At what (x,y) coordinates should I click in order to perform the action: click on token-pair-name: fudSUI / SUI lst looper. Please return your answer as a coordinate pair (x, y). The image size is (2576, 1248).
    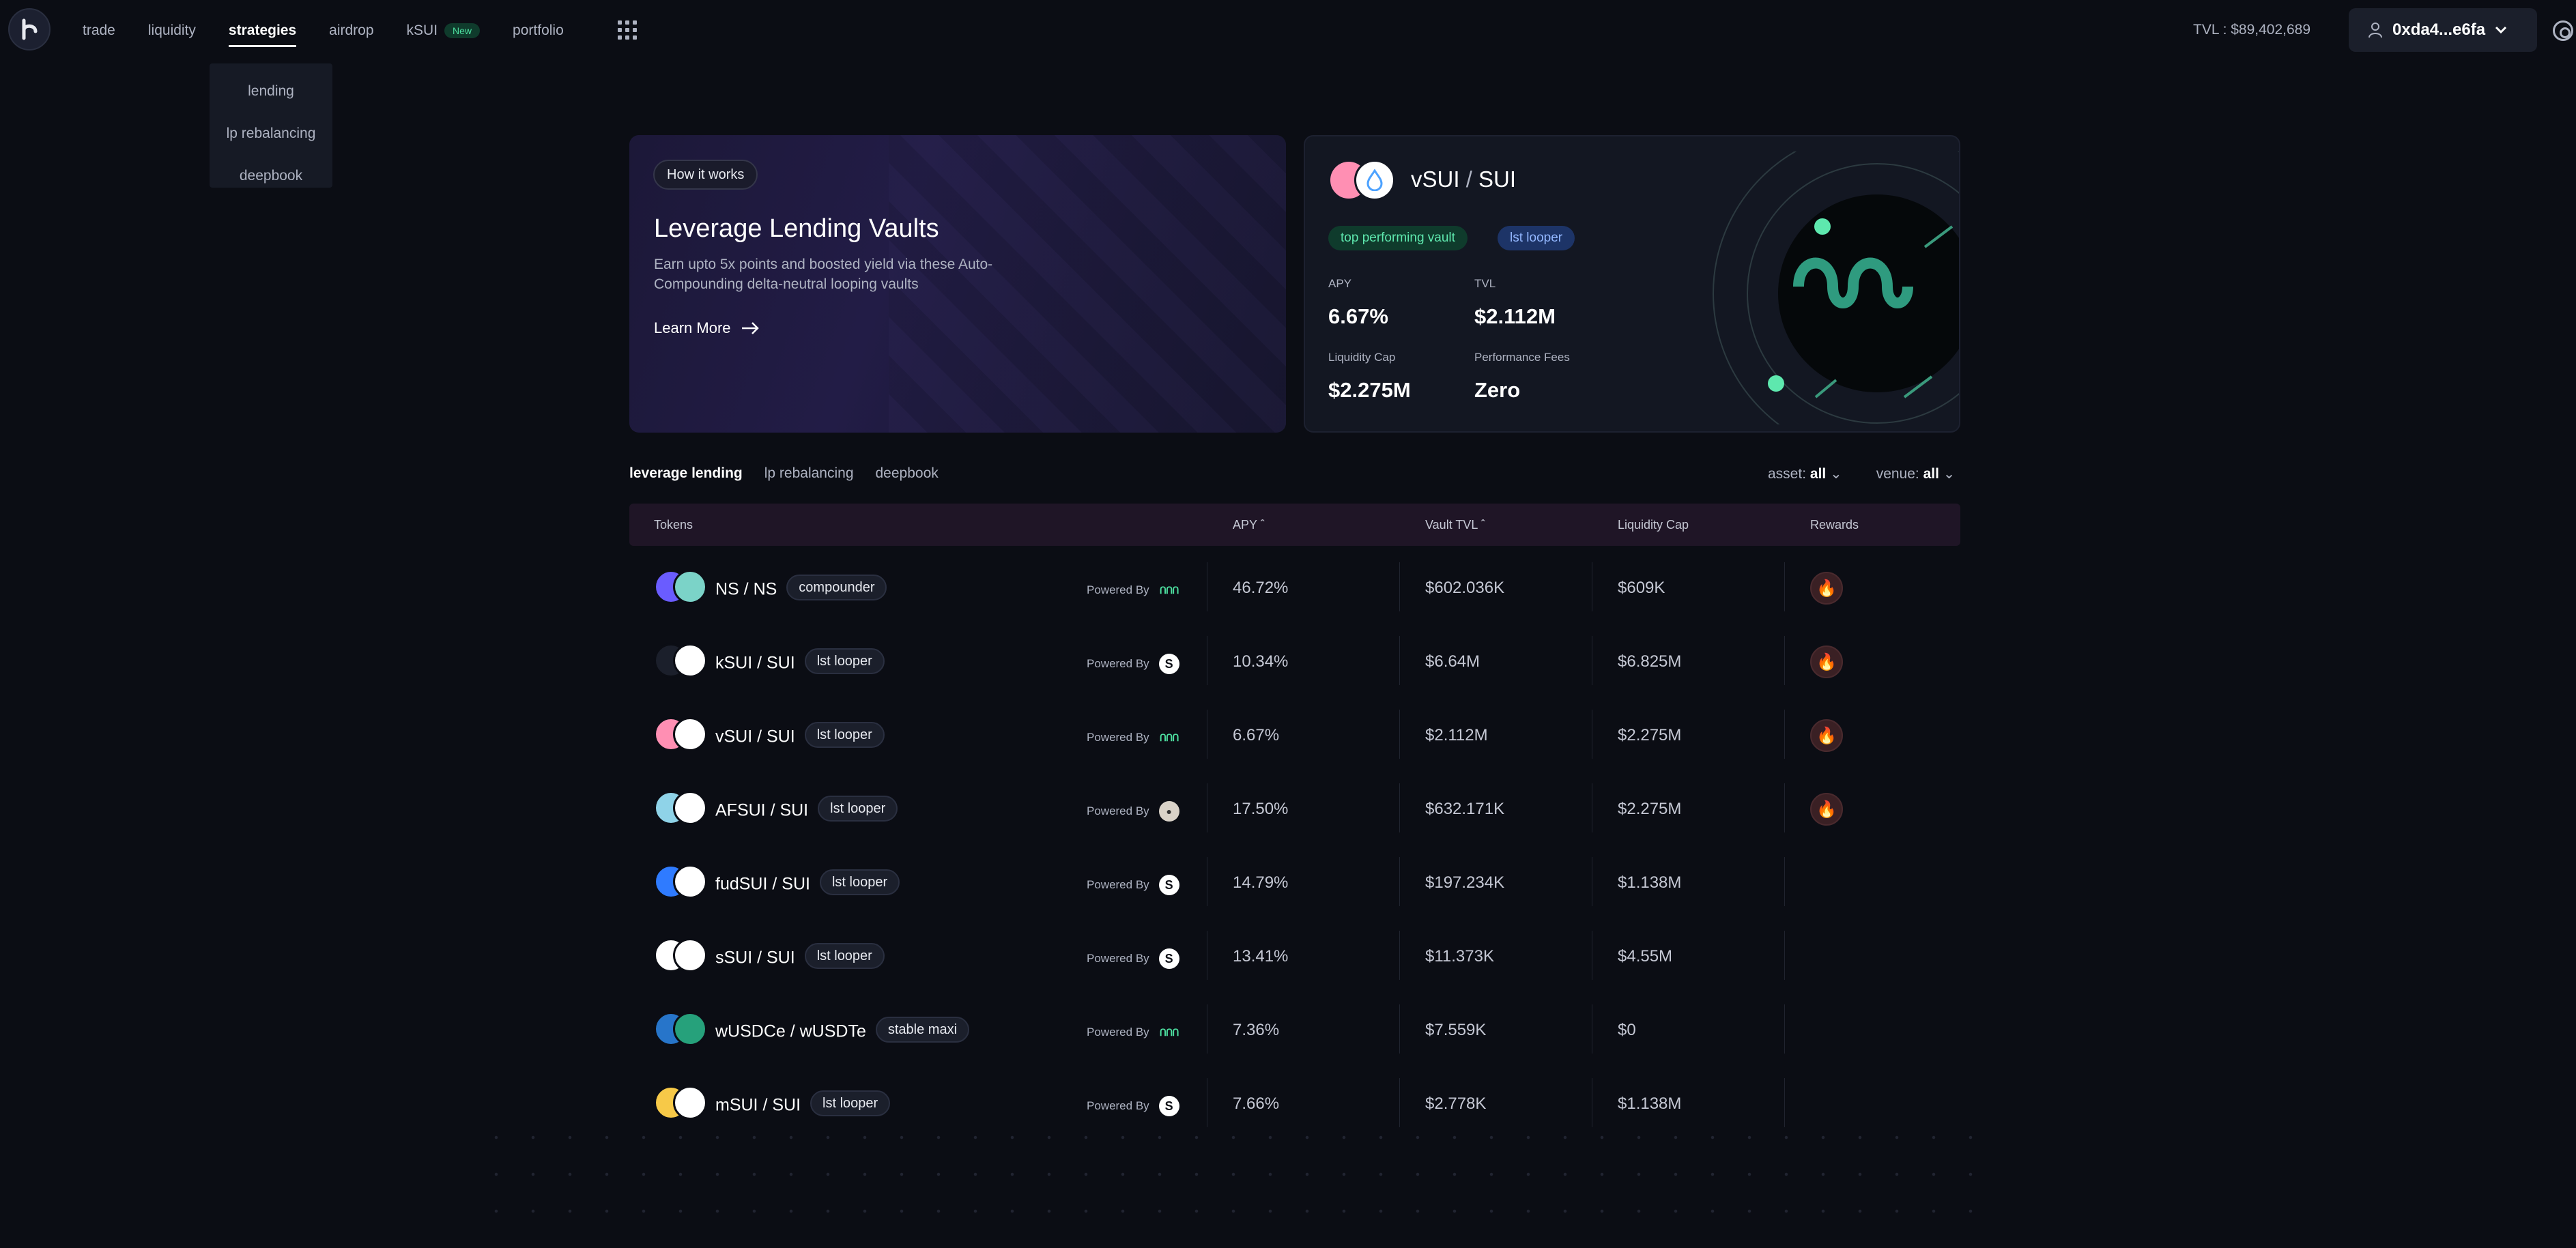
    Looking at the image, I should click on (807, 883).